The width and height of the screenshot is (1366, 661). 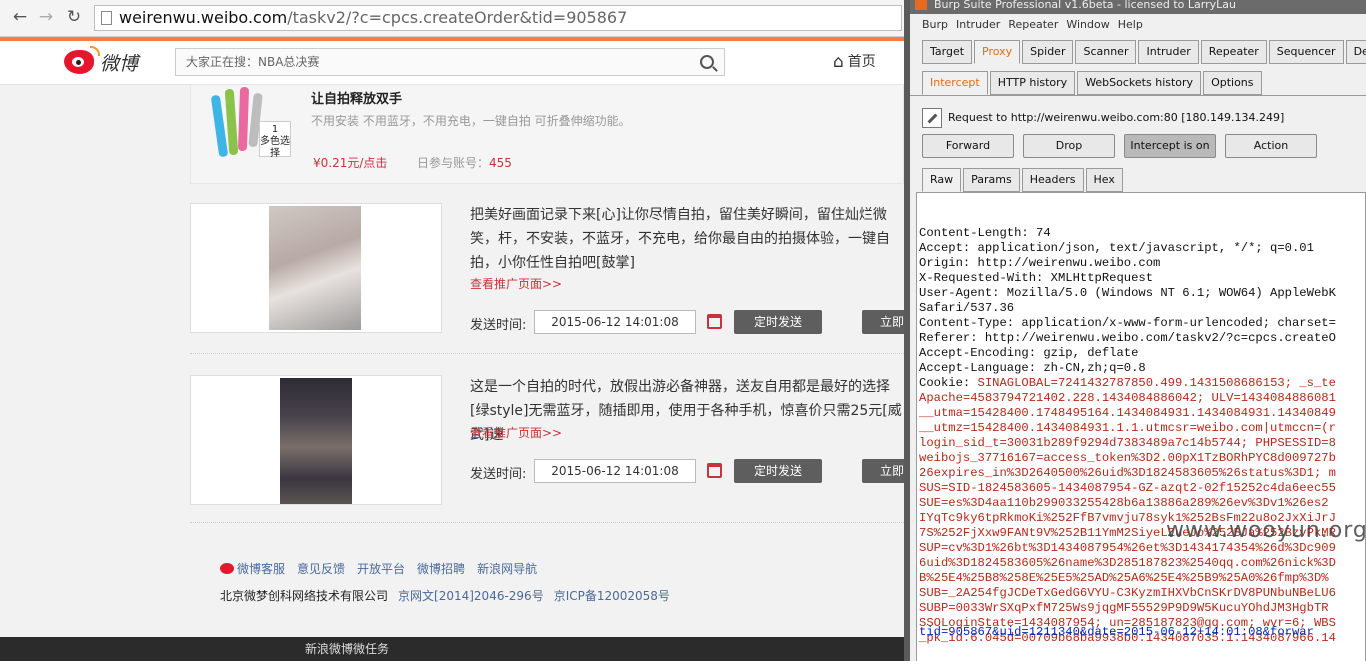 I want to click on menu-intruder: Intruder, so click(x=978, y=24).